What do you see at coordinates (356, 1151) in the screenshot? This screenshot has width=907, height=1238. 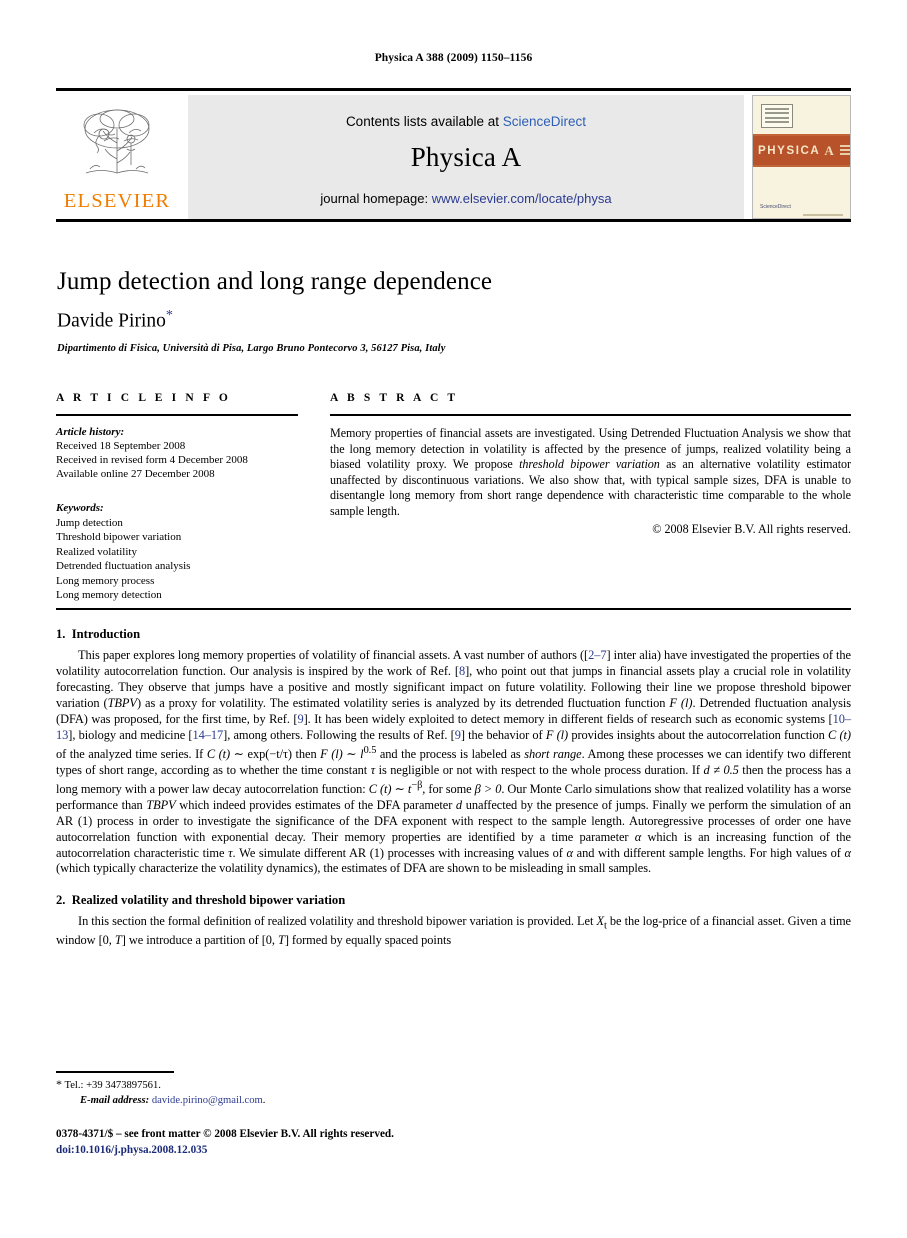 I see `doi-link: doi:10.1016/j.physa.2008.12.035` at bounding box center [356, 1151].